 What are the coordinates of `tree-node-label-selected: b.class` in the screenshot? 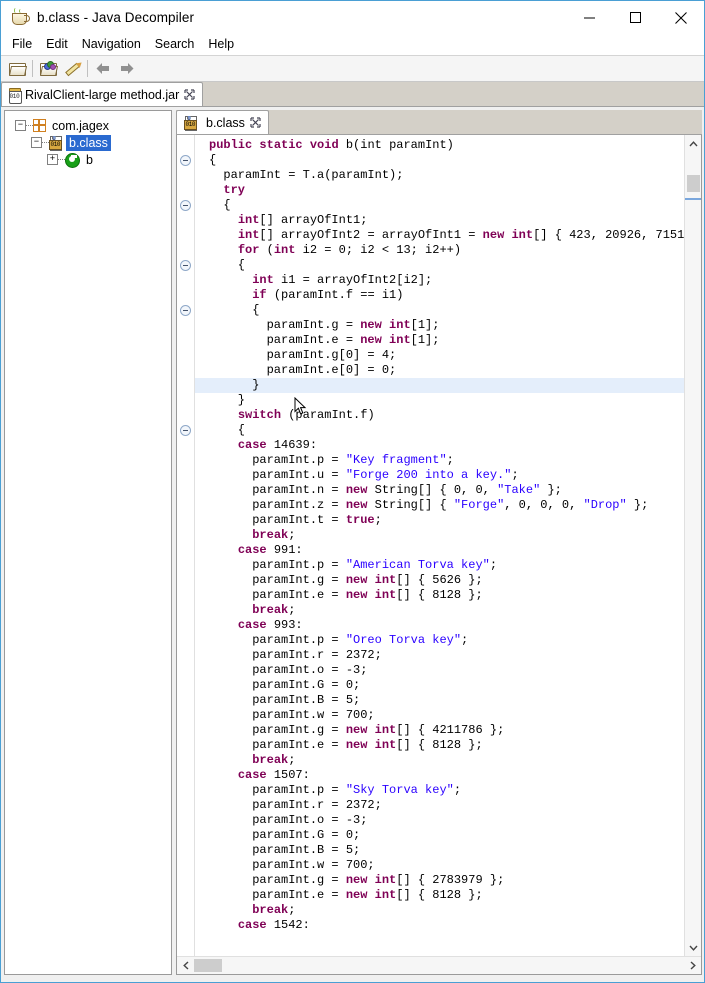 It's located at (88, 142).